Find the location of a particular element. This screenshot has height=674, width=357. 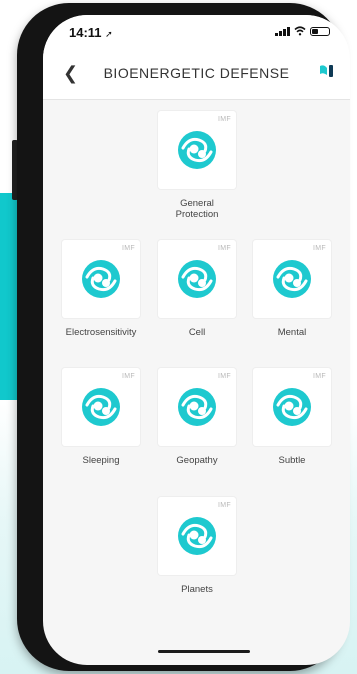

tile-mental: IMF Mental is located at coordinates (292, 289).